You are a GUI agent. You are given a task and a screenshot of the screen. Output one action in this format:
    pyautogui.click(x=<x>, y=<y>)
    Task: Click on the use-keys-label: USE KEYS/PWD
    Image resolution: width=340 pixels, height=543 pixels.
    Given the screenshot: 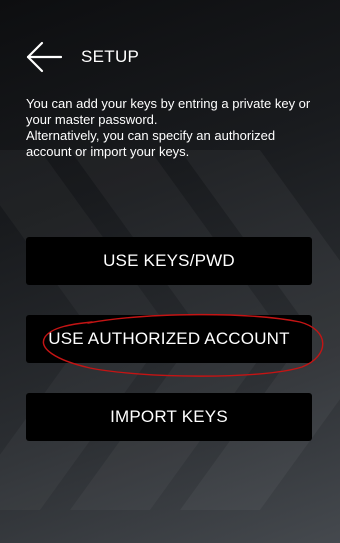 What is the action you would take?
    pyautogui.click(x=169, y=260)
    